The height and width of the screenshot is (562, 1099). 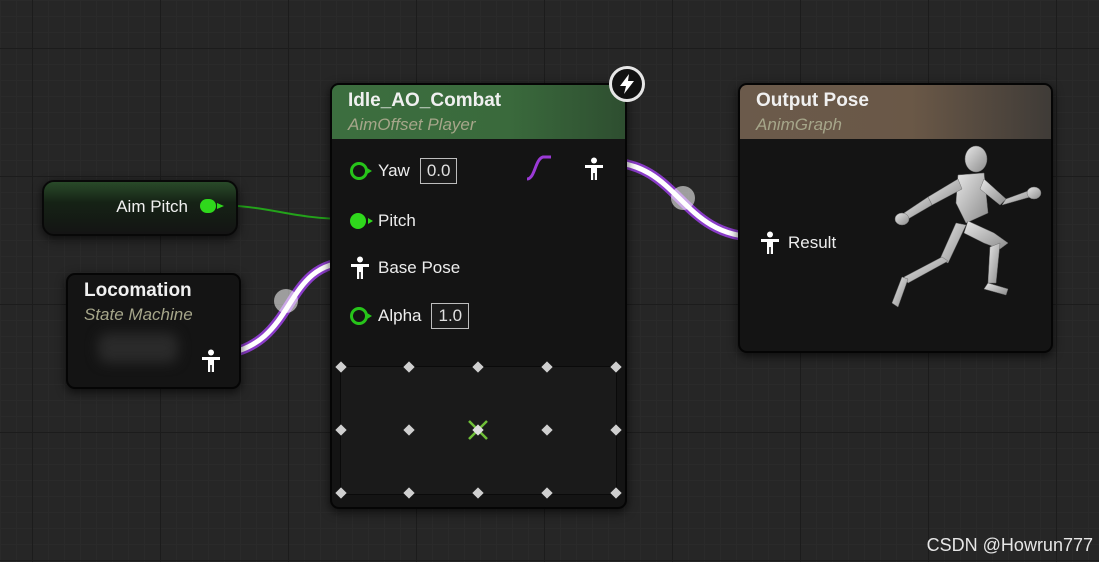 What do you see at coordinates (138, 348) in the screenshot?
I see `state-machine-preview` at bounding box center [138, 348].